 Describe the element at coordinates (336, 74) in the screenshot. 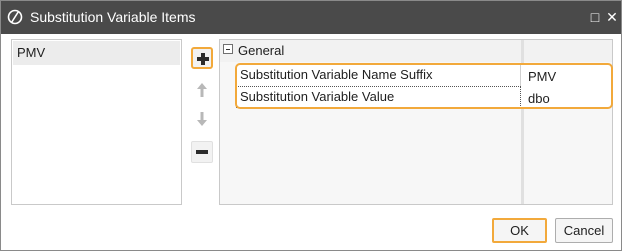

I see `property-name: Substitution Variable Name Suffix` at that location.